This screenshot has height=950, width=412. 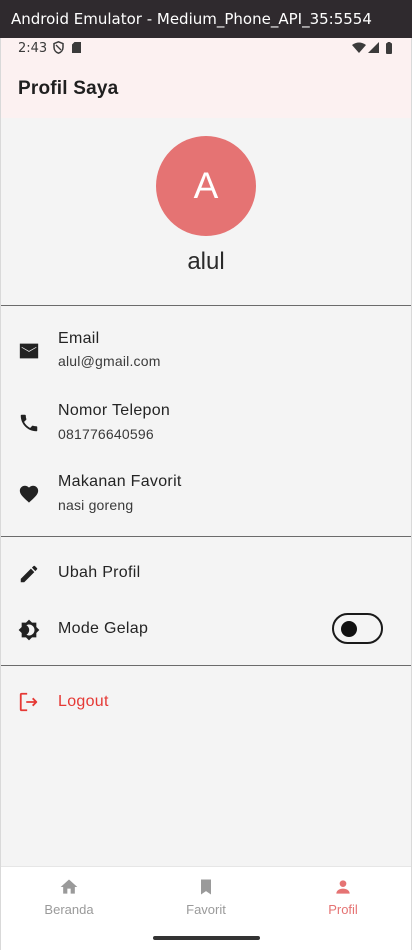 I want to click on edit-profile-item: Ubah Profil, so click(x=206, y=574).